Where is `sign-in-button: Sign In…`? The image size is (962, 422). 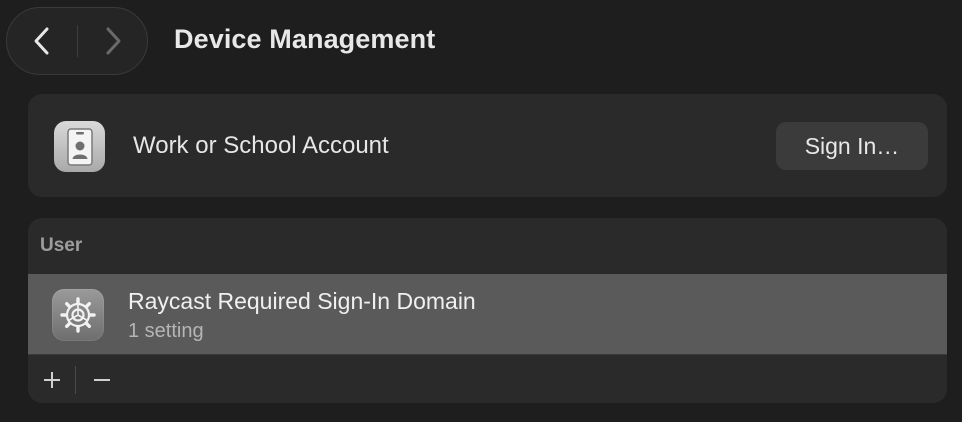
sign-in-button: Sign In… is located at coordinates (852, 146).